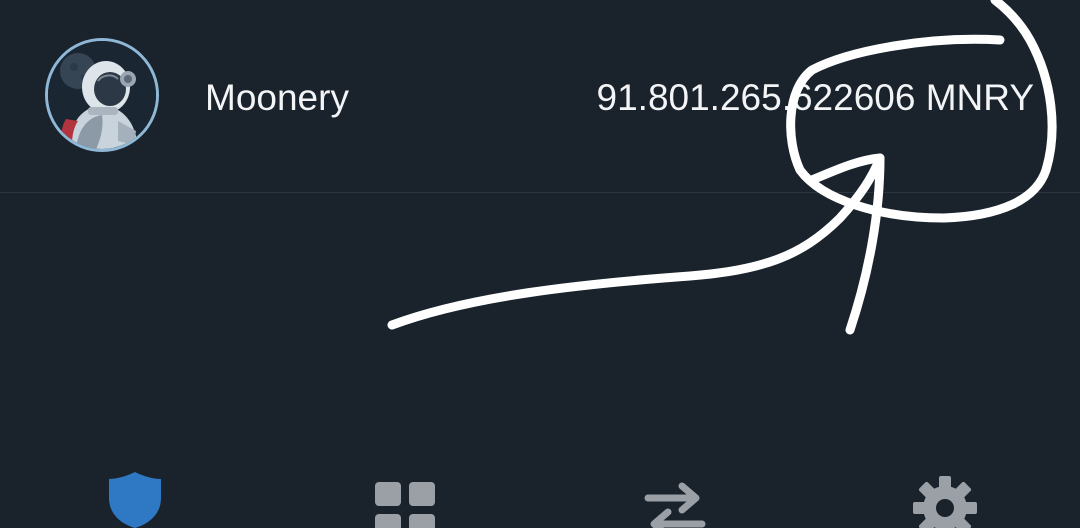  Describe the element at coordinates (675, 505) in the screenshot. I see `swap-arrows-icon` at that location.